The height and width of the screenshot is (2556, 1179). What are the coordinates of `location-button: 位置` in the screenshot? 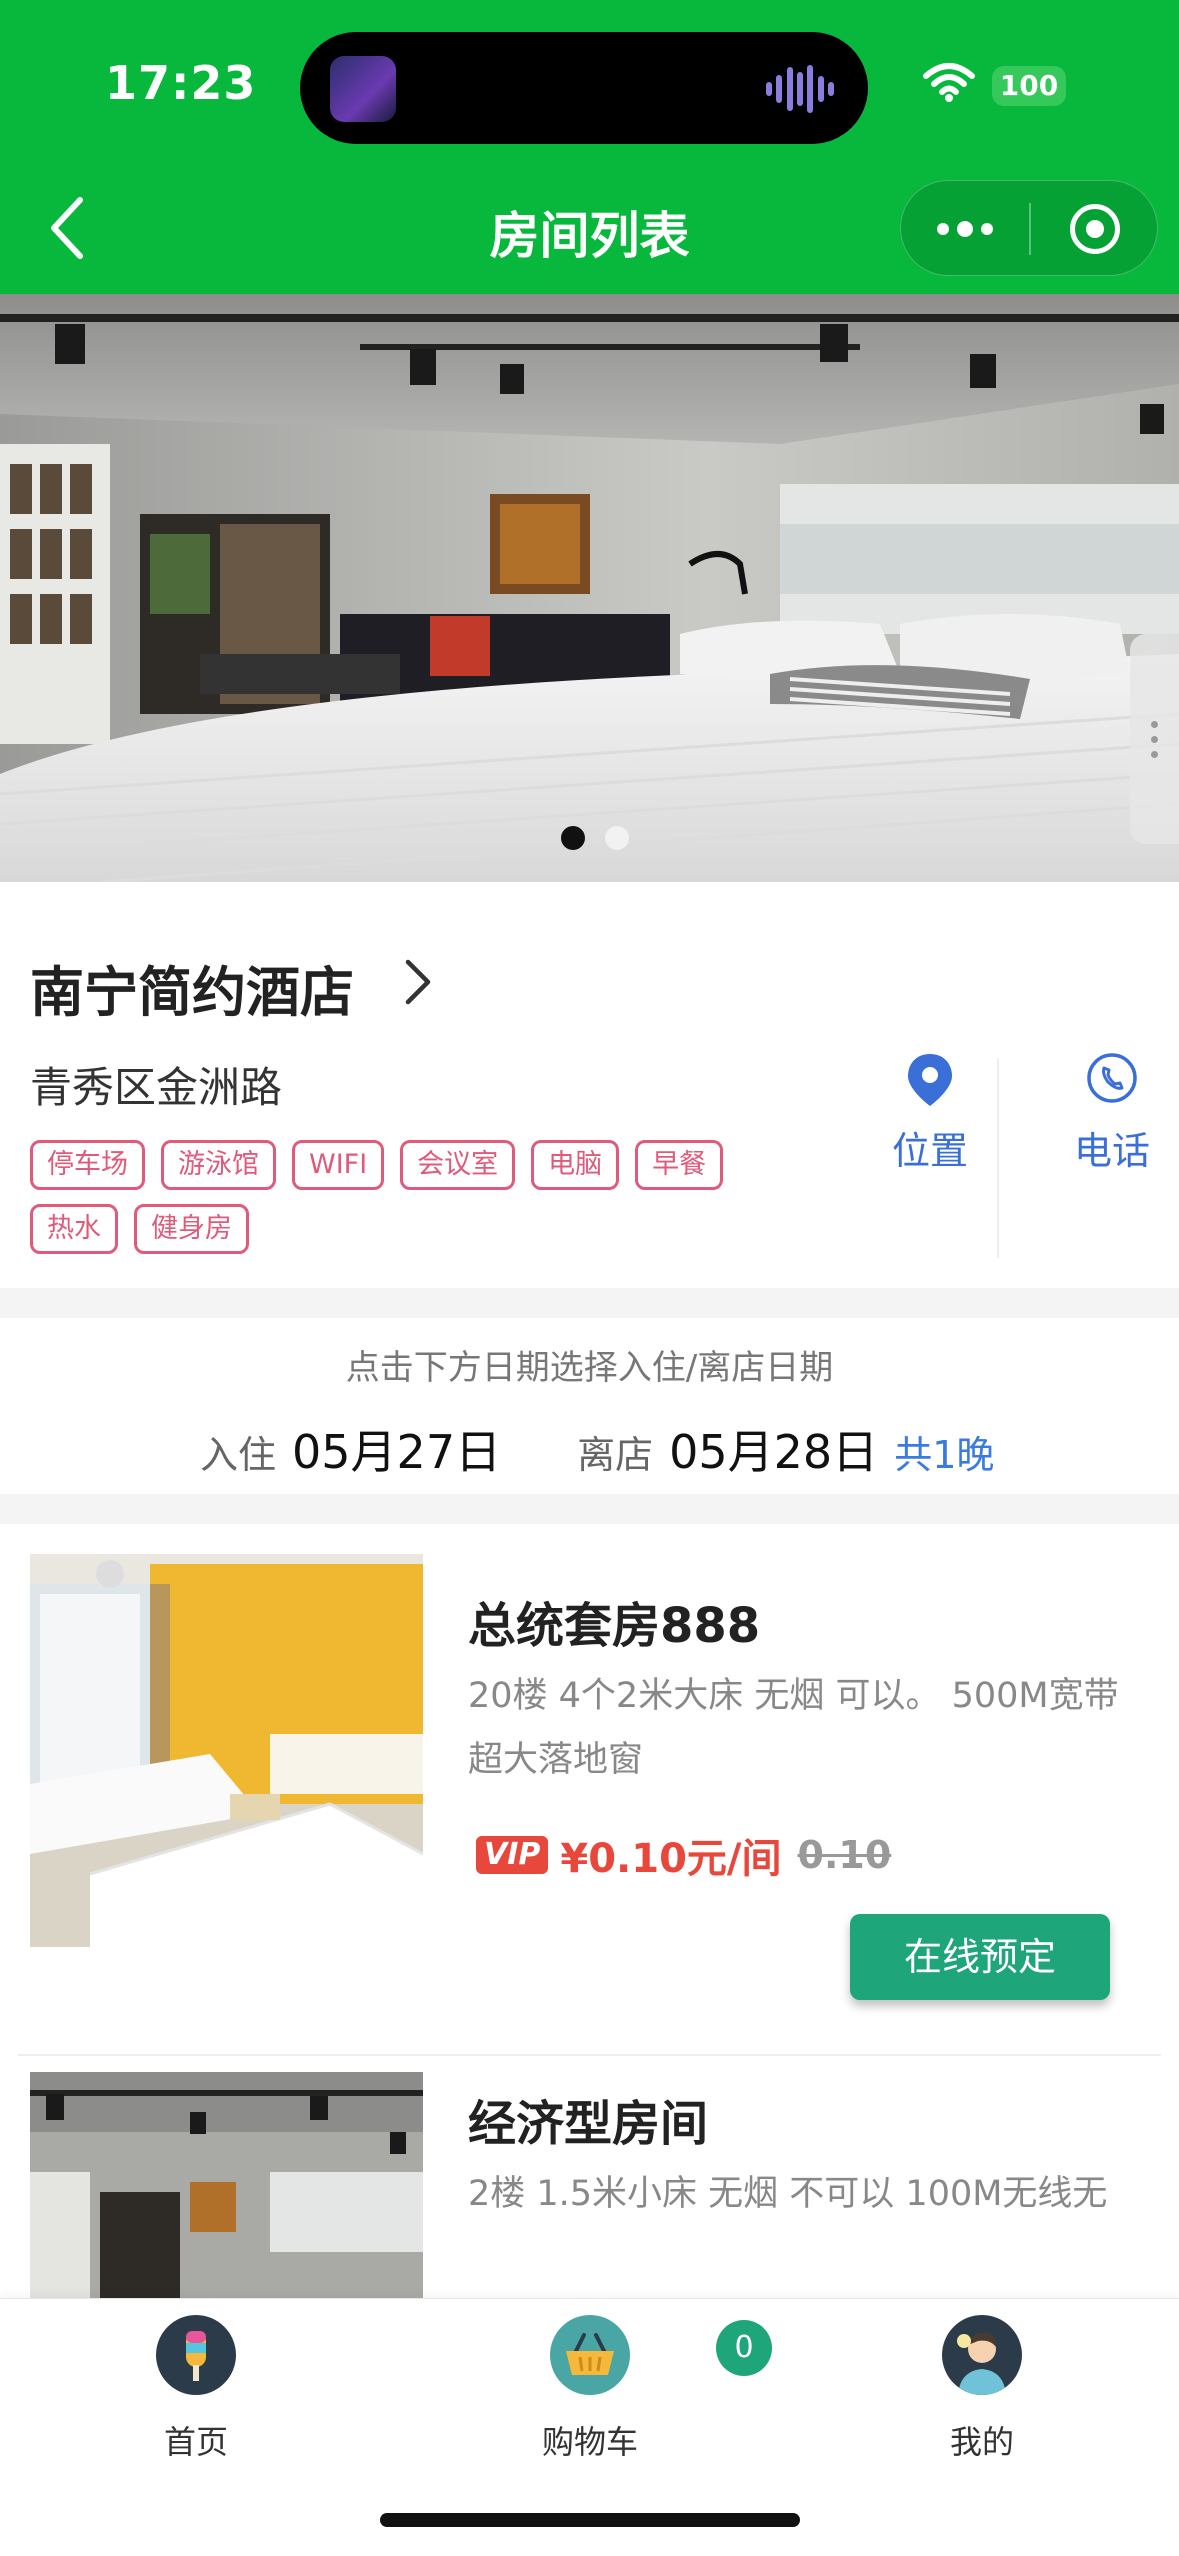 It's located at (930, 1113).